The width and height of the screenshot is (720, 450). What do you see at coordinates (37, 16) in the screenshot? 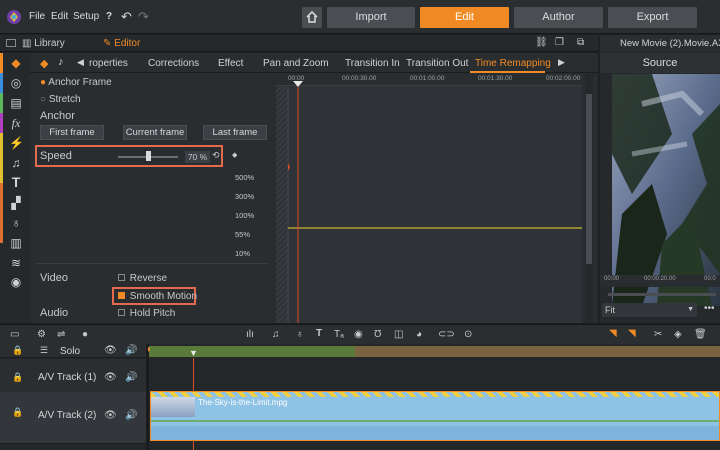
I see `menu-file: File` at bounding box center [37, 16].